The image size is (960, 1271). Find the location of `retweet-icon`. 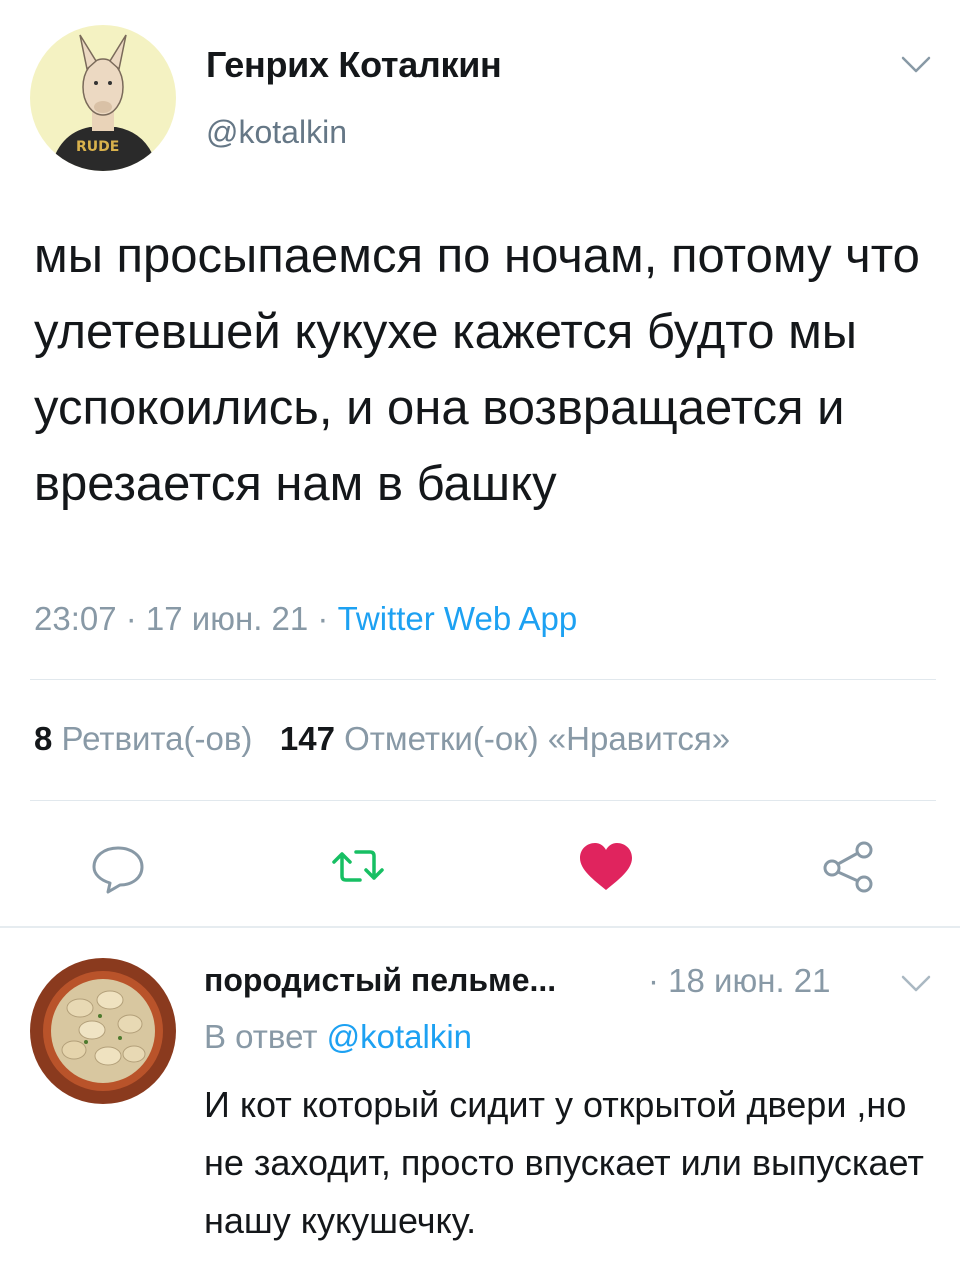

retweet-icon is located at coordinates (358, 866).